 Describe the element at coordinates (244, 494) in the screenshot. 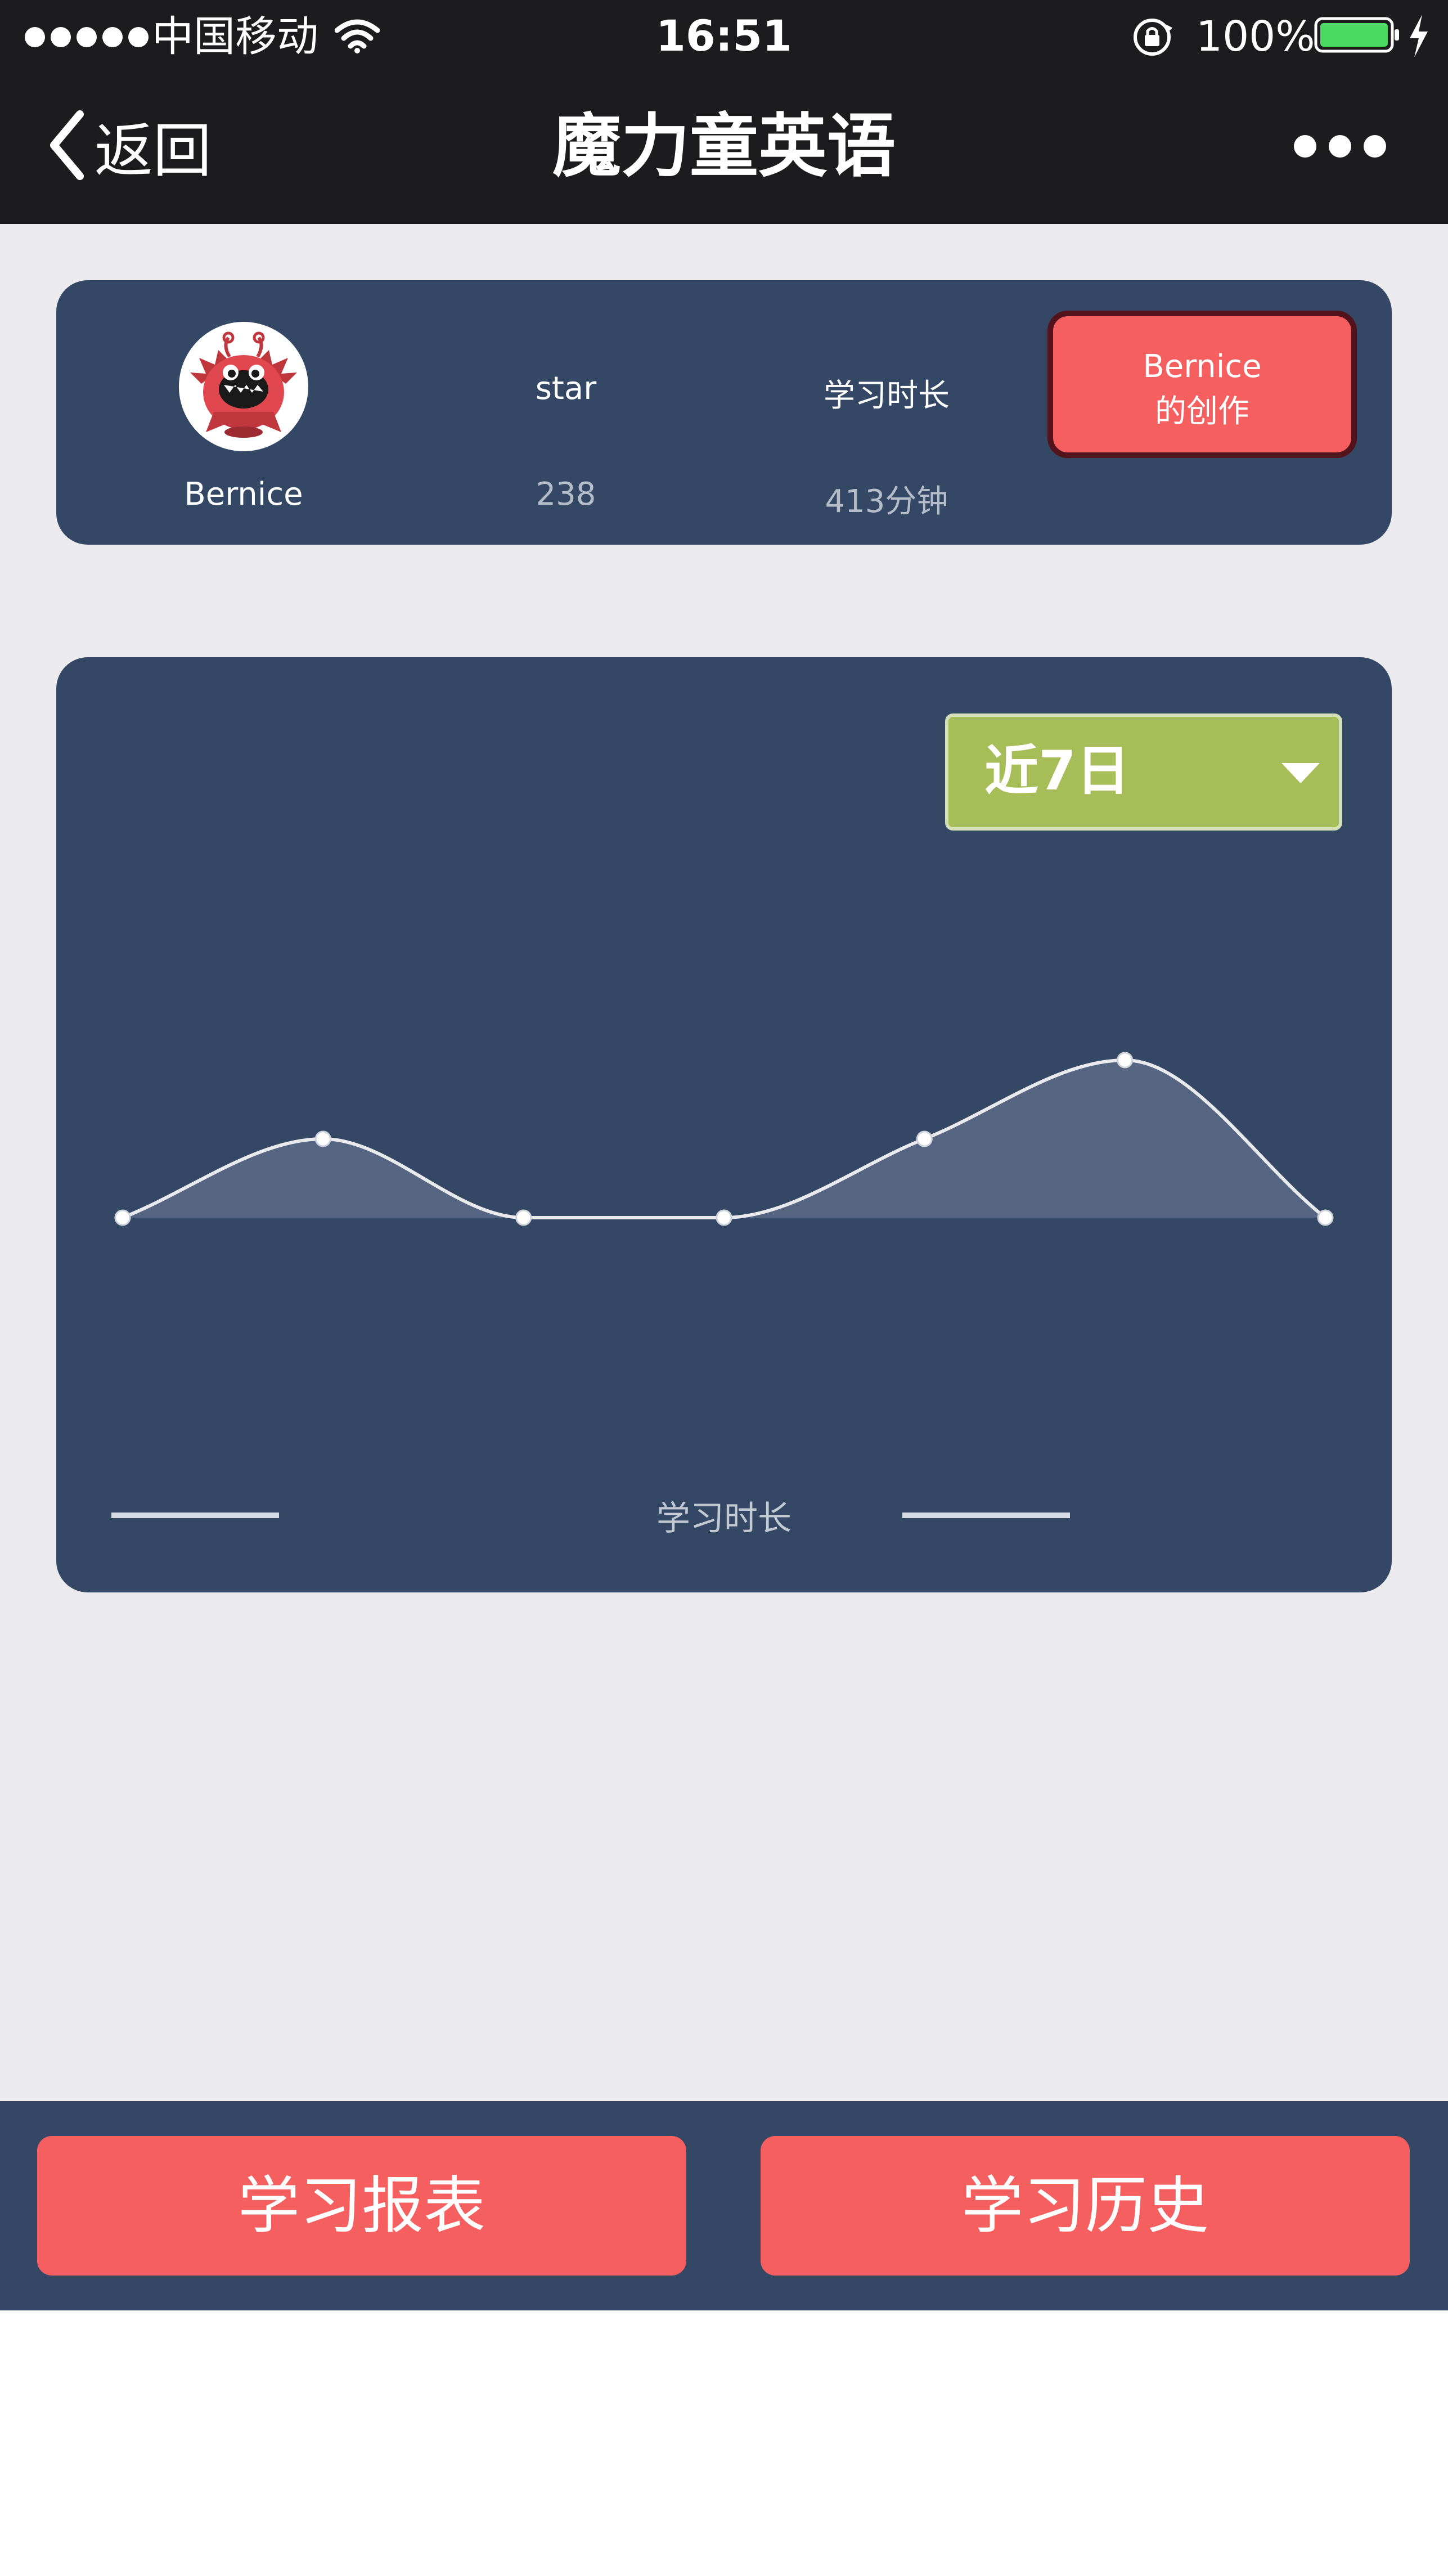

I see `profile-name: Bernice` at that location.